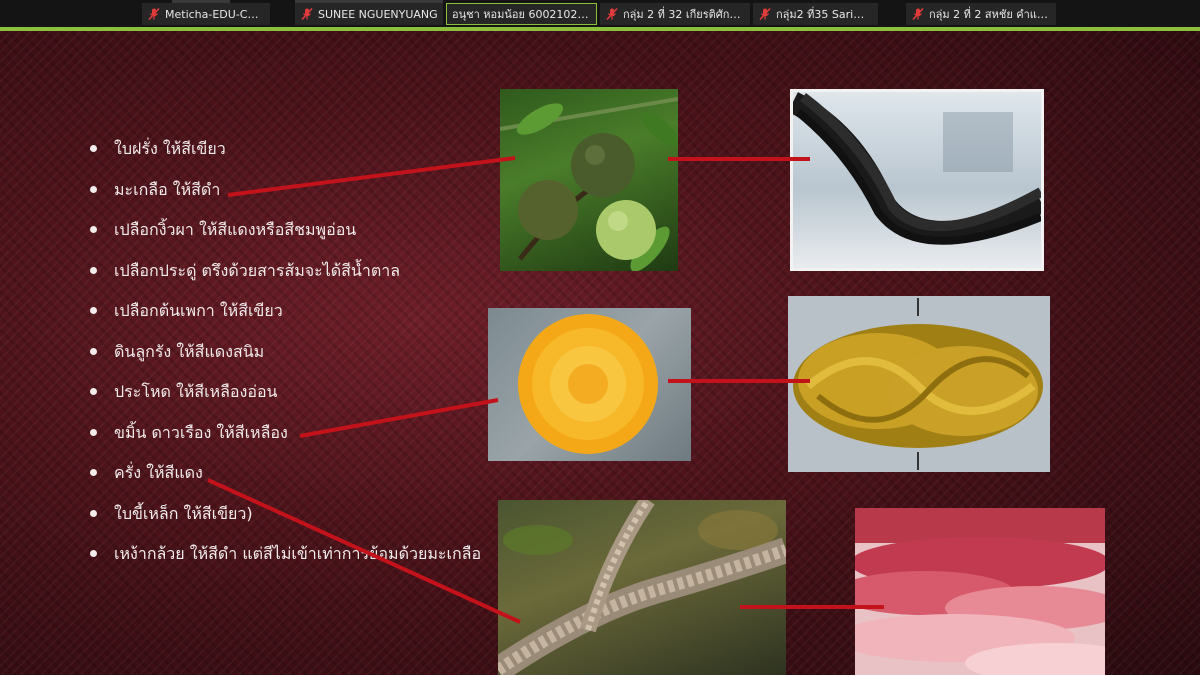 This screenshot has width=1200, height=675. I want to click on list-item: ขมิ้น ดาวเรือง ให้สีเหลือง, so click(284, 440).